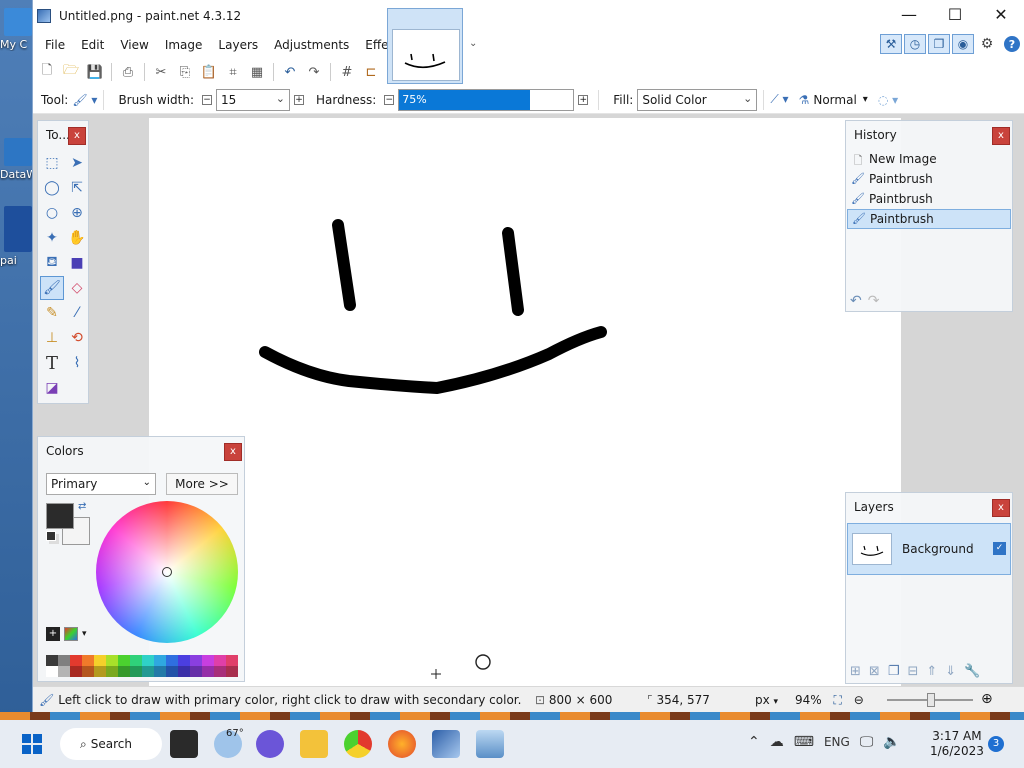 This screenshot has width=1024, height=768. Describe the element at coordinates (859, 700) in the screenshot. I see `zoom-out-icon: ⊖` at that location.